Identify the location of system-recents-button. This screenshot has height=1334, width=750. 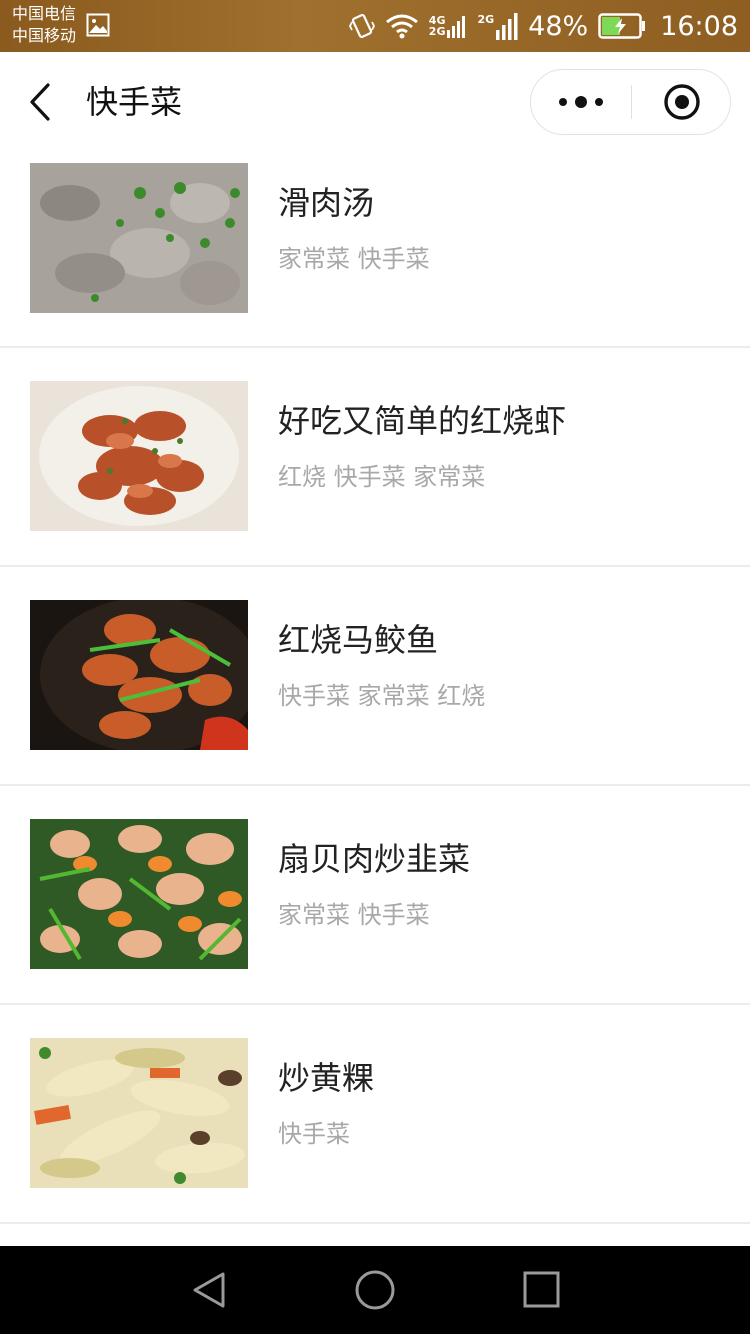
(541, 1290).